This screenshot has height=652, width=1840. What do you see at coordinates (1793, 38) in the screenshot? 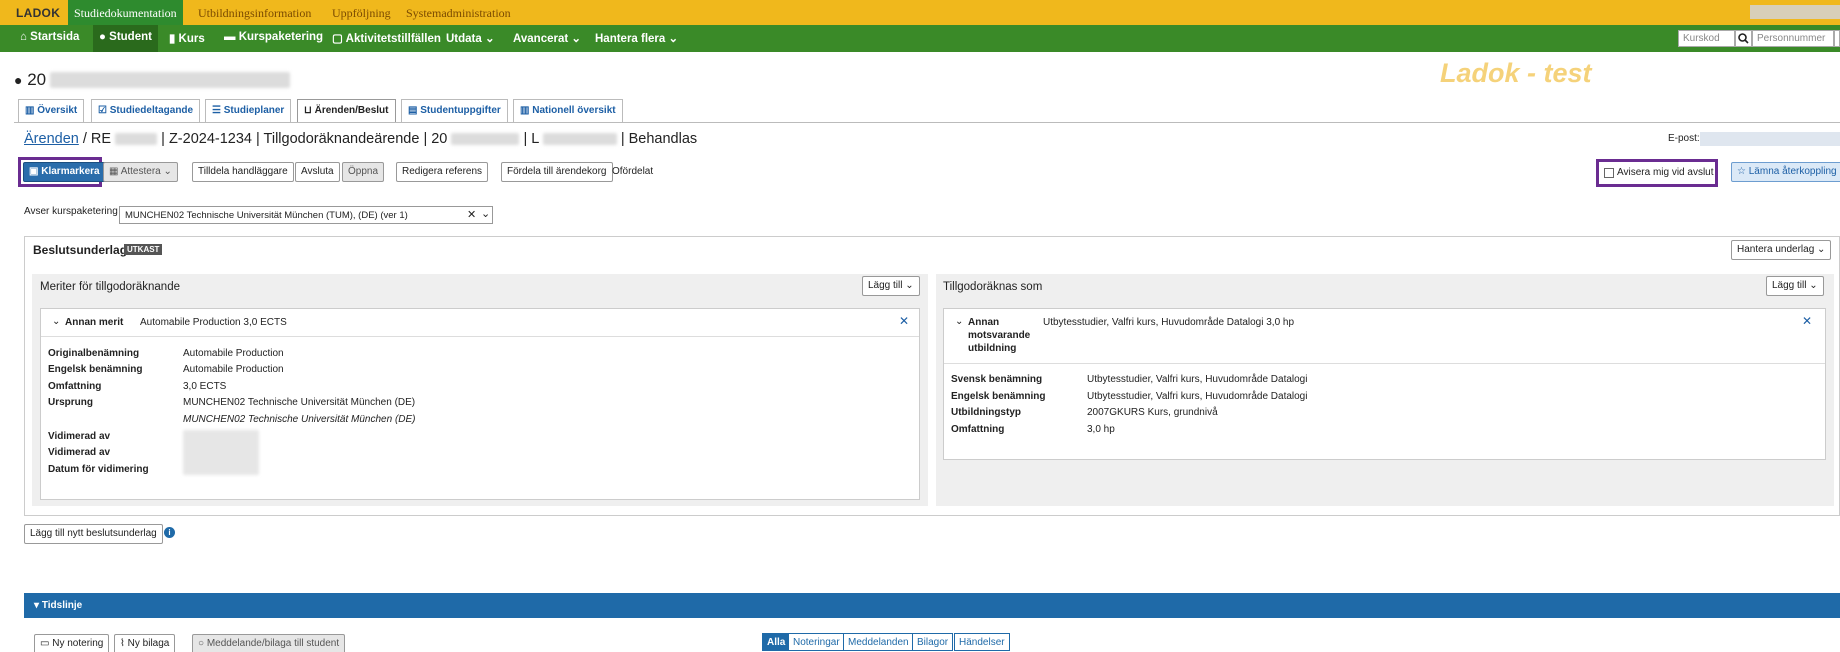
I see `personnummer-input: Personnummer` at bounding box center [1793, 38].